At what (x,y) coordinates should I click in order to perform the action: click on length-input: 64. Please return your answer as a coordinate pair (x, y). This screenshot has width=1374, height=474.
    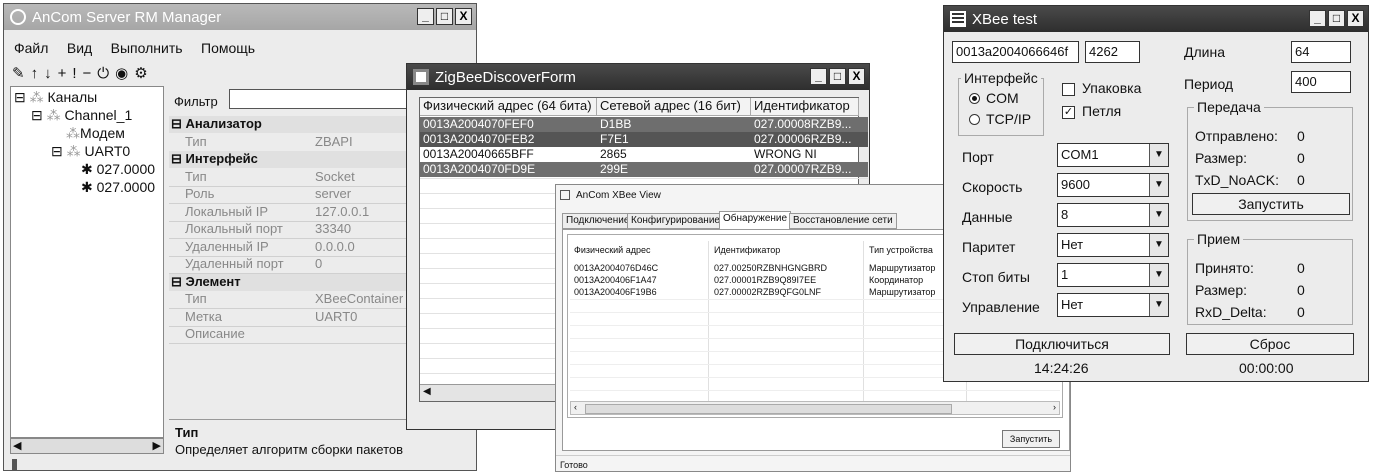
    Looking at the image, I should click on (1321, 52).